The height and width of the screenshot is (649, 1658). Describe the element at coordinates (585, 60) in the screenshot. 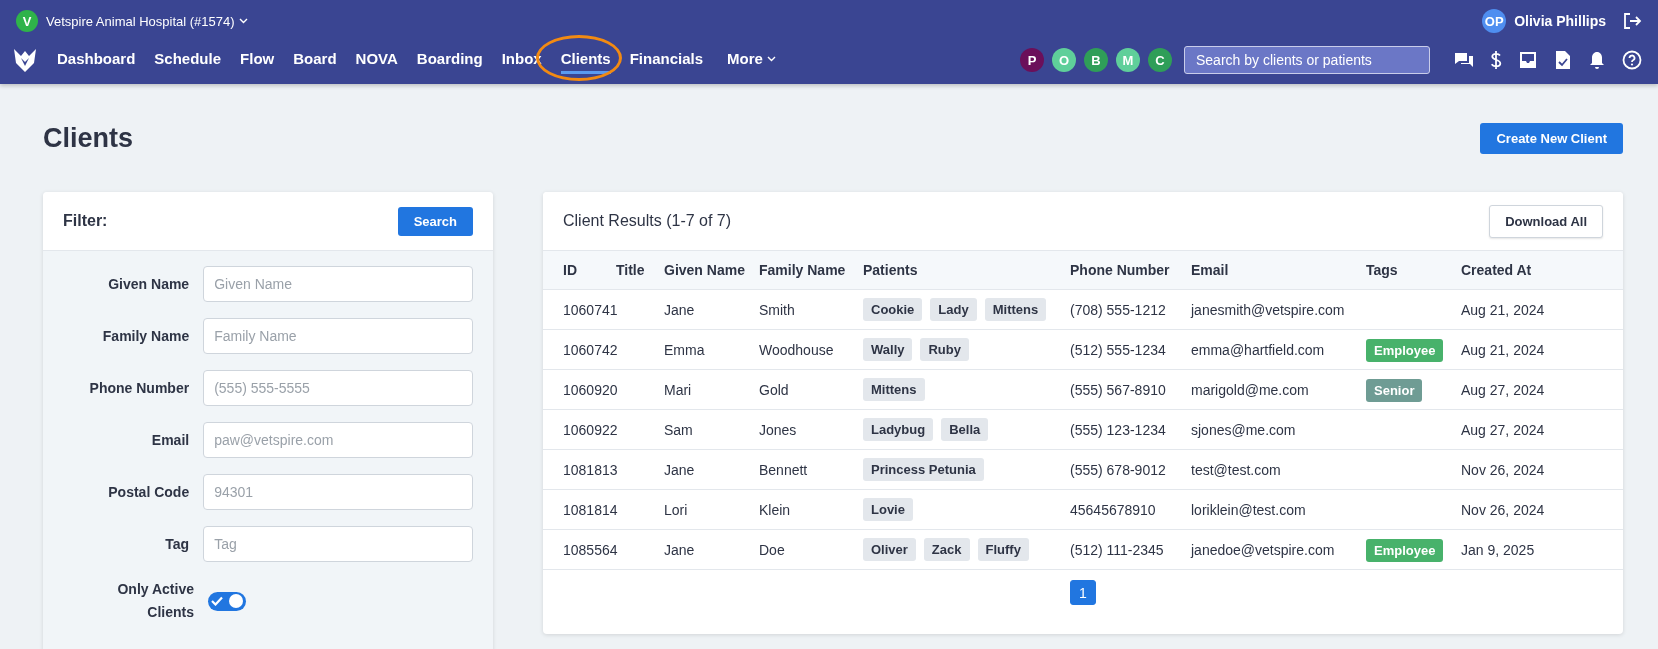

I see `nav-tab: Clients` at that location.